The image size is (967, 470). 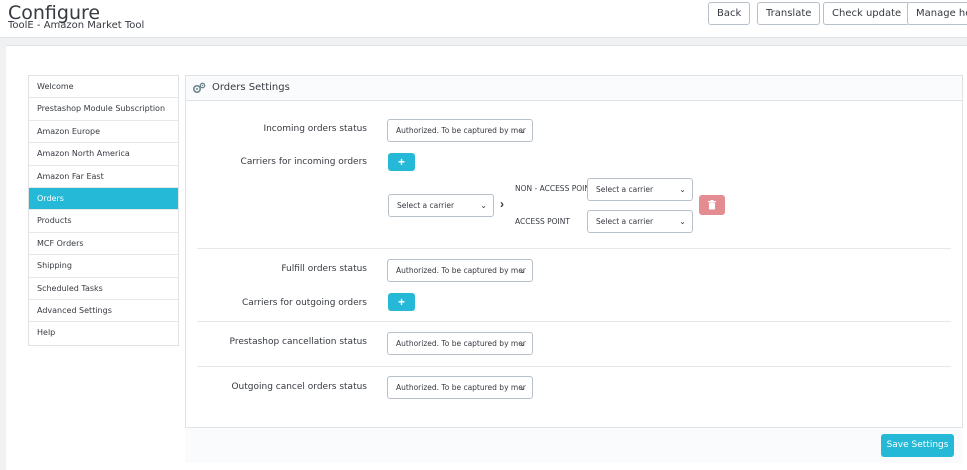 What do you see at coordinates (625, 221) in the screenshot?
I see `access-point-value: Select a carrier` at bounding box center [625, 221].